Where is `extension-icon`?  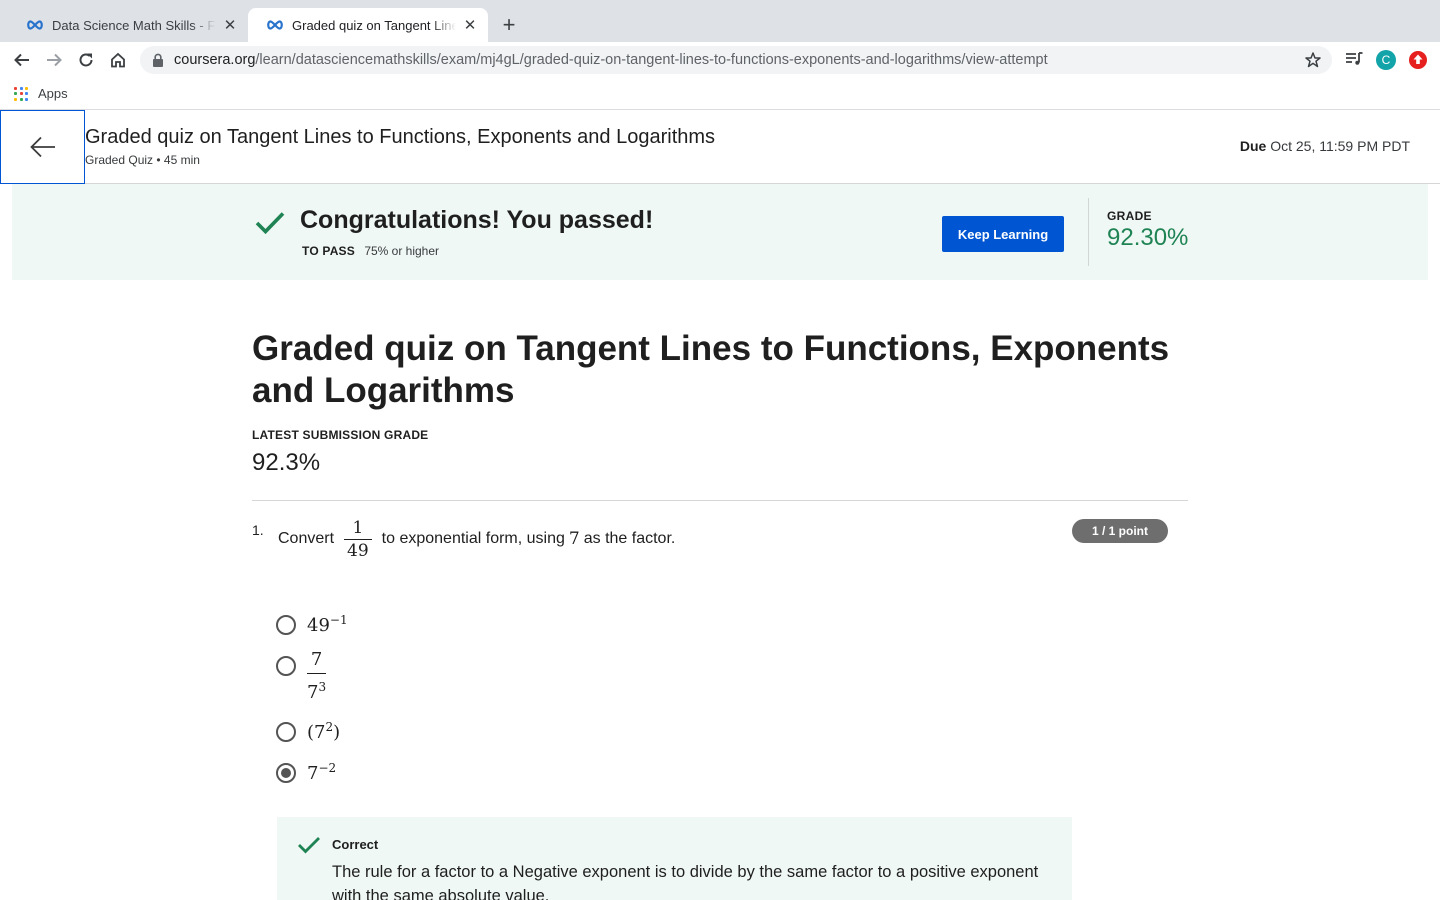
extension-icon is located at coordinates (1418, 60).